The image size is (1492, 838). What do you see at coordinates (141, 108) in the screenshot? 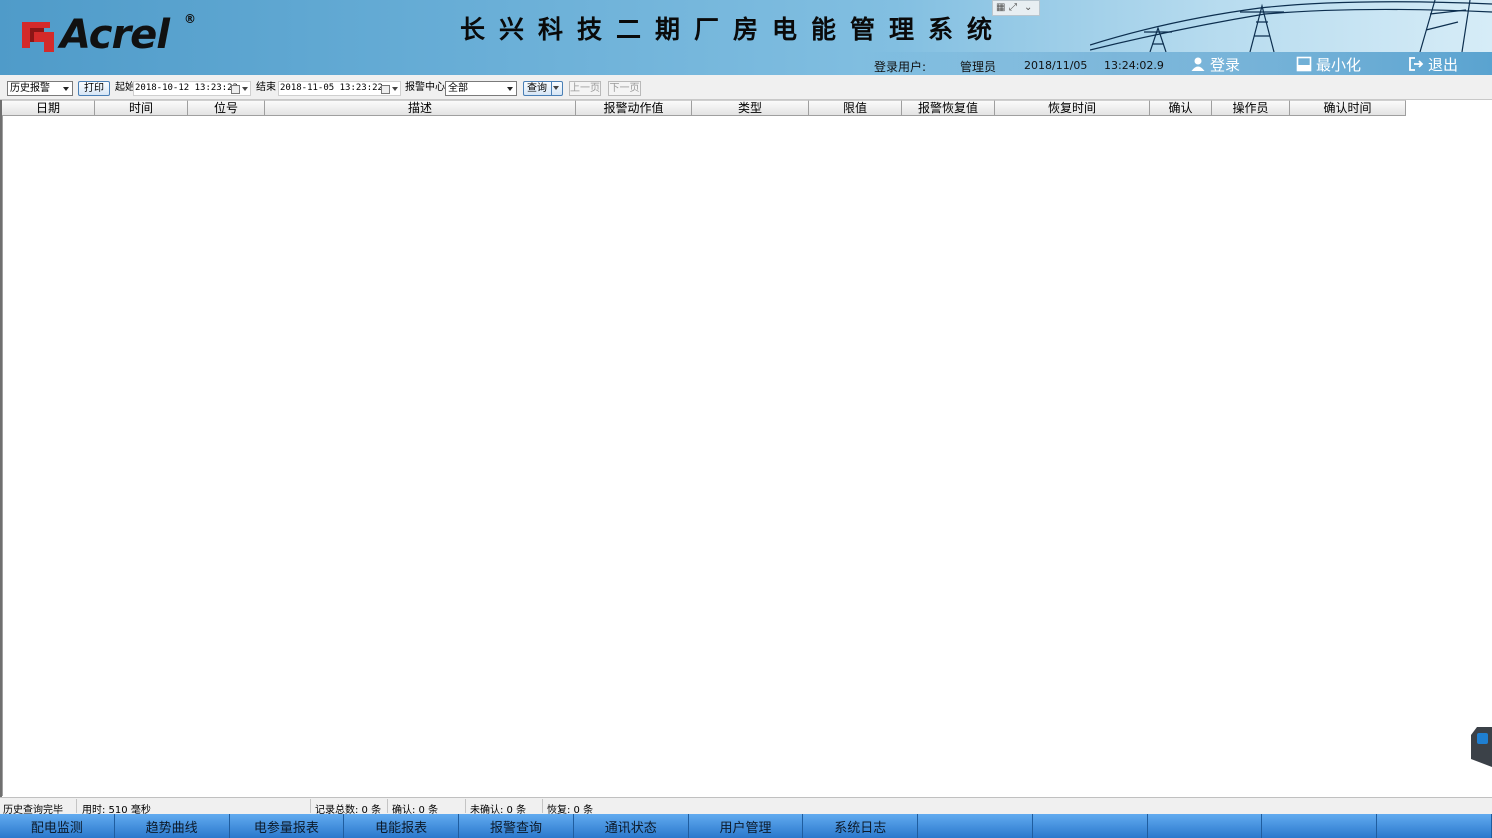
I see `column-header: 时间` at bounding box center [141, 108].